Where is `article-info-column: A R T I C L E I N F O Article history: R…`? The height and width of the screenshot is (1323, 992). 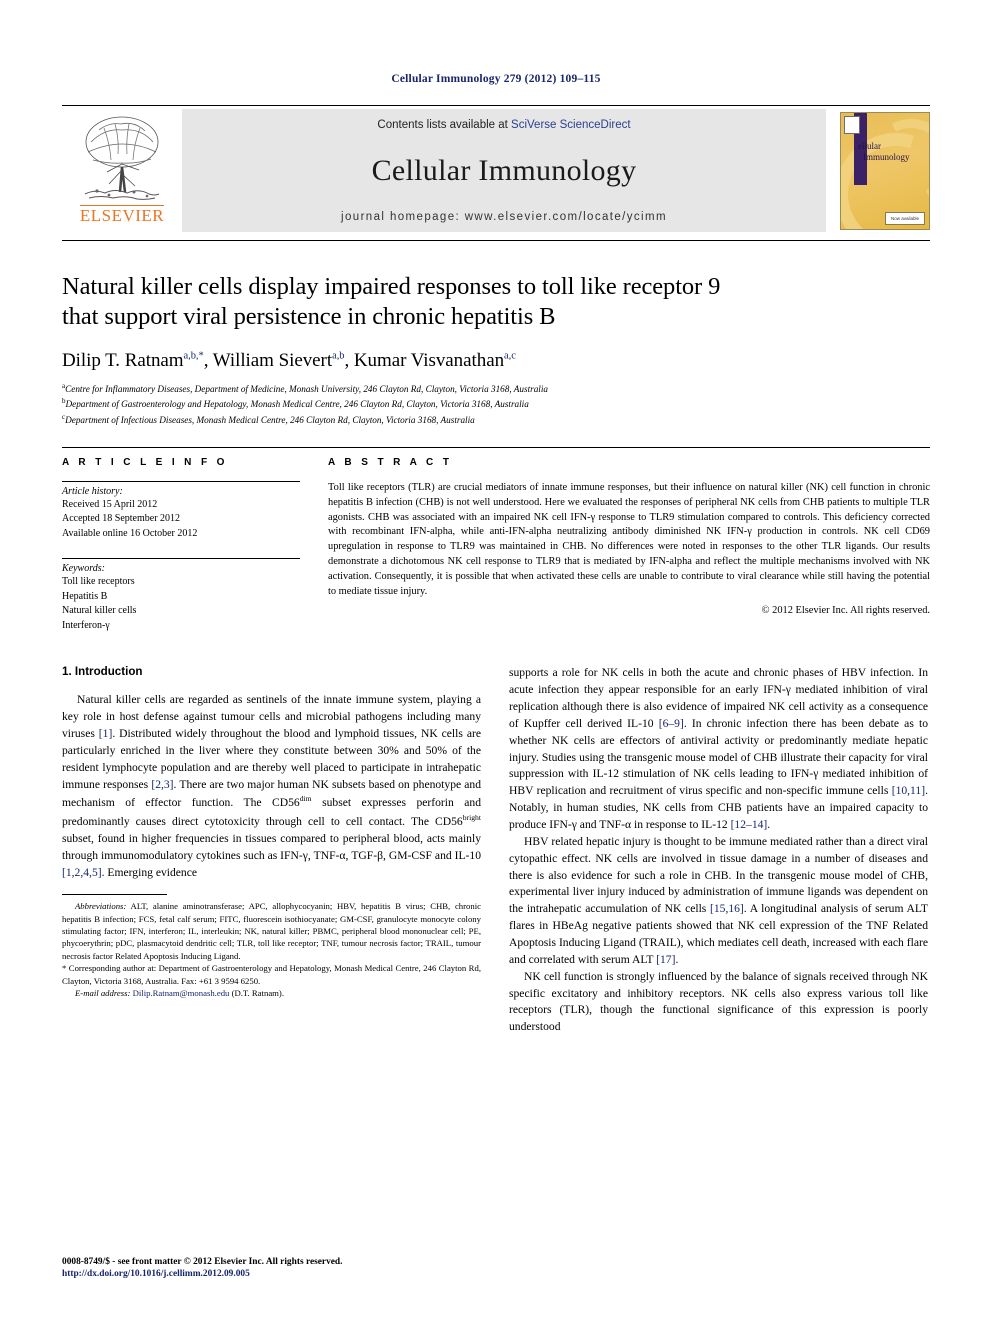
article-info-column: A R T I C L E I N F O Article history: R… is located at coordinates (181, 545).